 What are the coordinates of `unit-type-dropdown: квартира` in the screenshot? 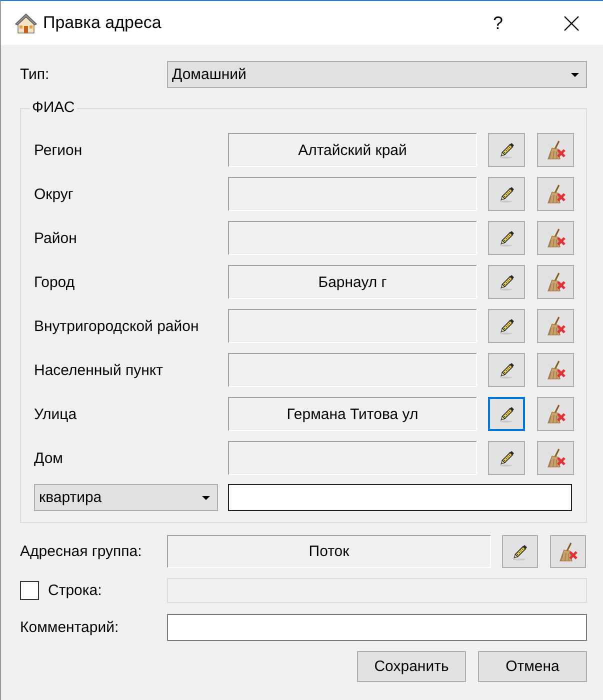 It's located at (126, 497).